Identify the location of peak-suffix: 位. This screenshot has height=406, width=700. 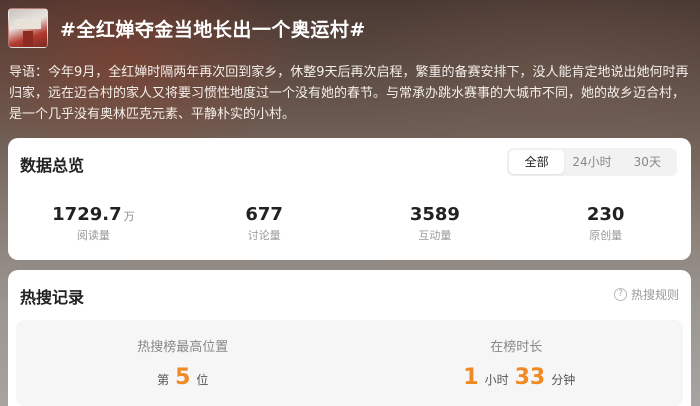
(202, 380).